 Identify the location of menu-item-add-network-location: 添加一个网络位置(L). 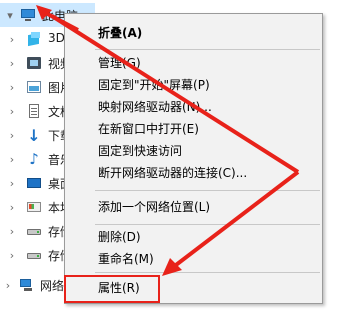
(193, 207).